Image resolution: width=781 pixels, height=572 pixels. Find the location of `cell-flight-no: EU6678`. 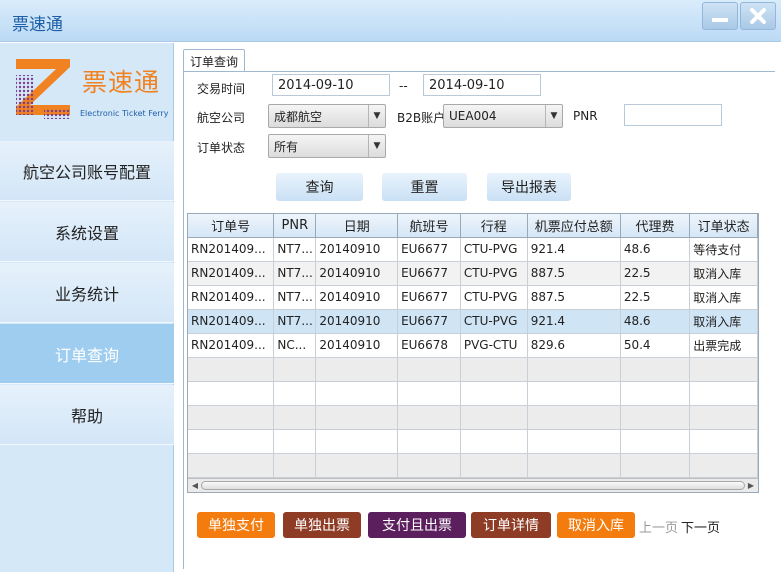

cell-flight-no: EU6678 is located at coordinates (429, 345).